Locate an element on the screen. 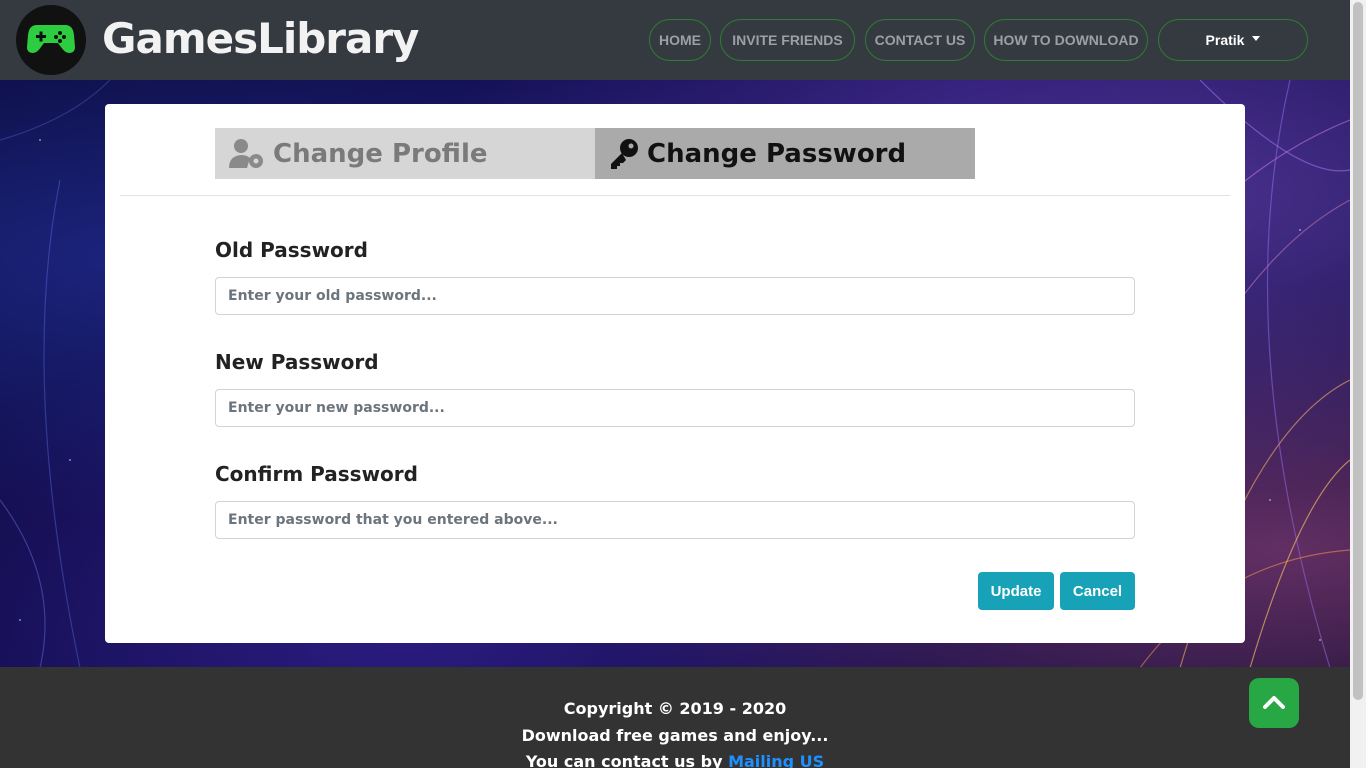 Image resolution: width=1366 pixels, height=768 pixels. tab-change-profile: Change Profile is located at coordinates (405, 153).